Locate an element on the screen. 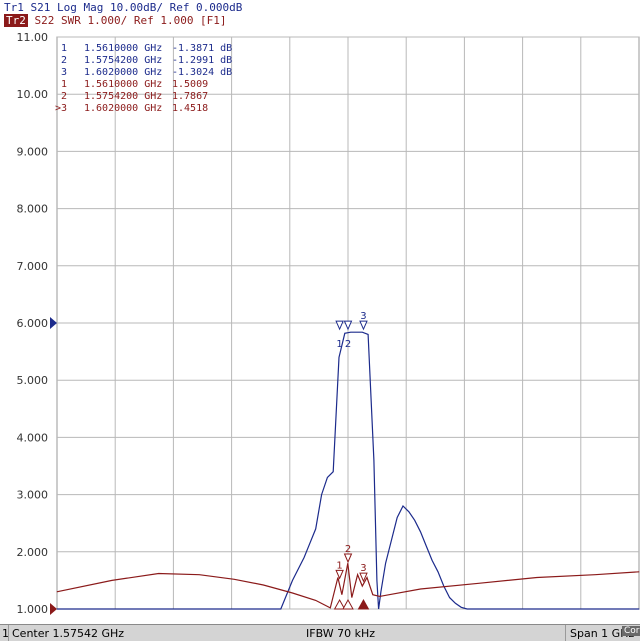 This screenshot has height=641, width=640. y-tick-label: 11.00 is located at coordinates (33, 37).